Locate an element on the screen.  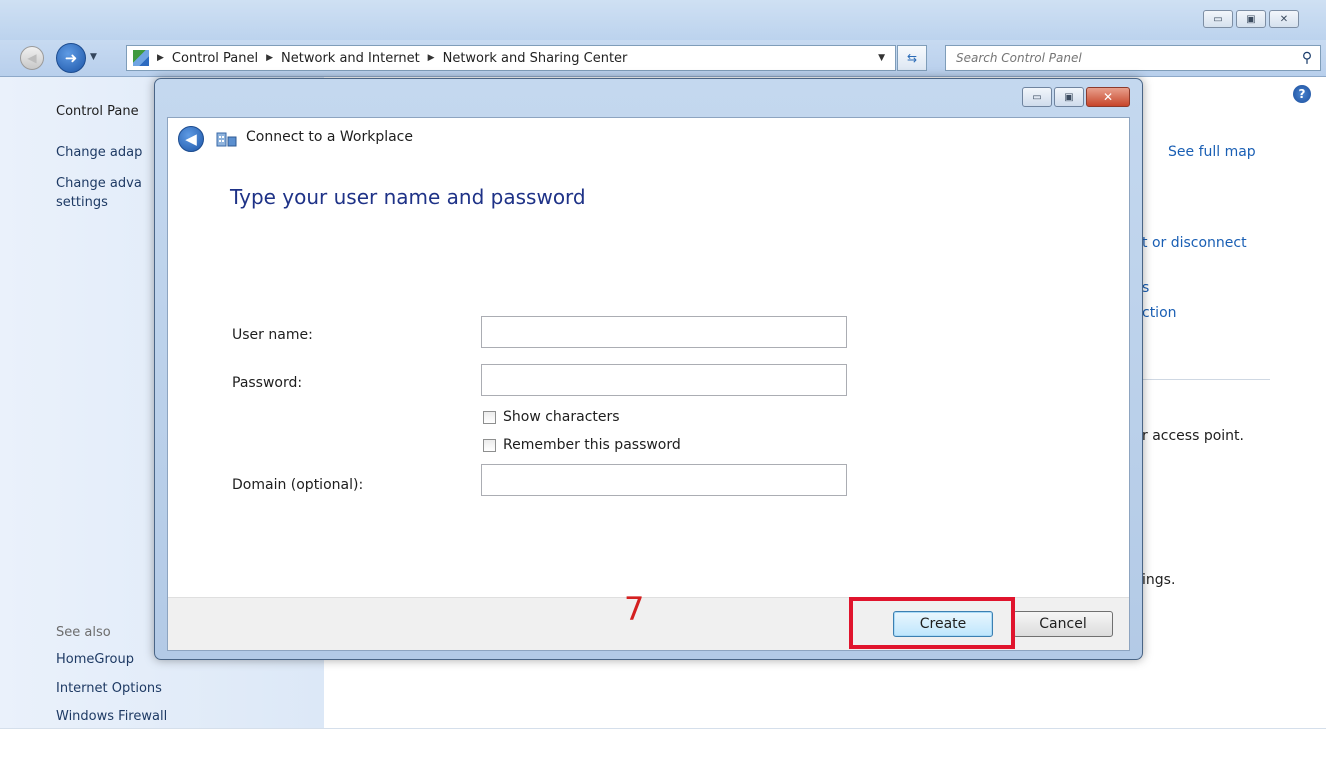
maximize-button: ▣ is located at coordinates (1251, 19).